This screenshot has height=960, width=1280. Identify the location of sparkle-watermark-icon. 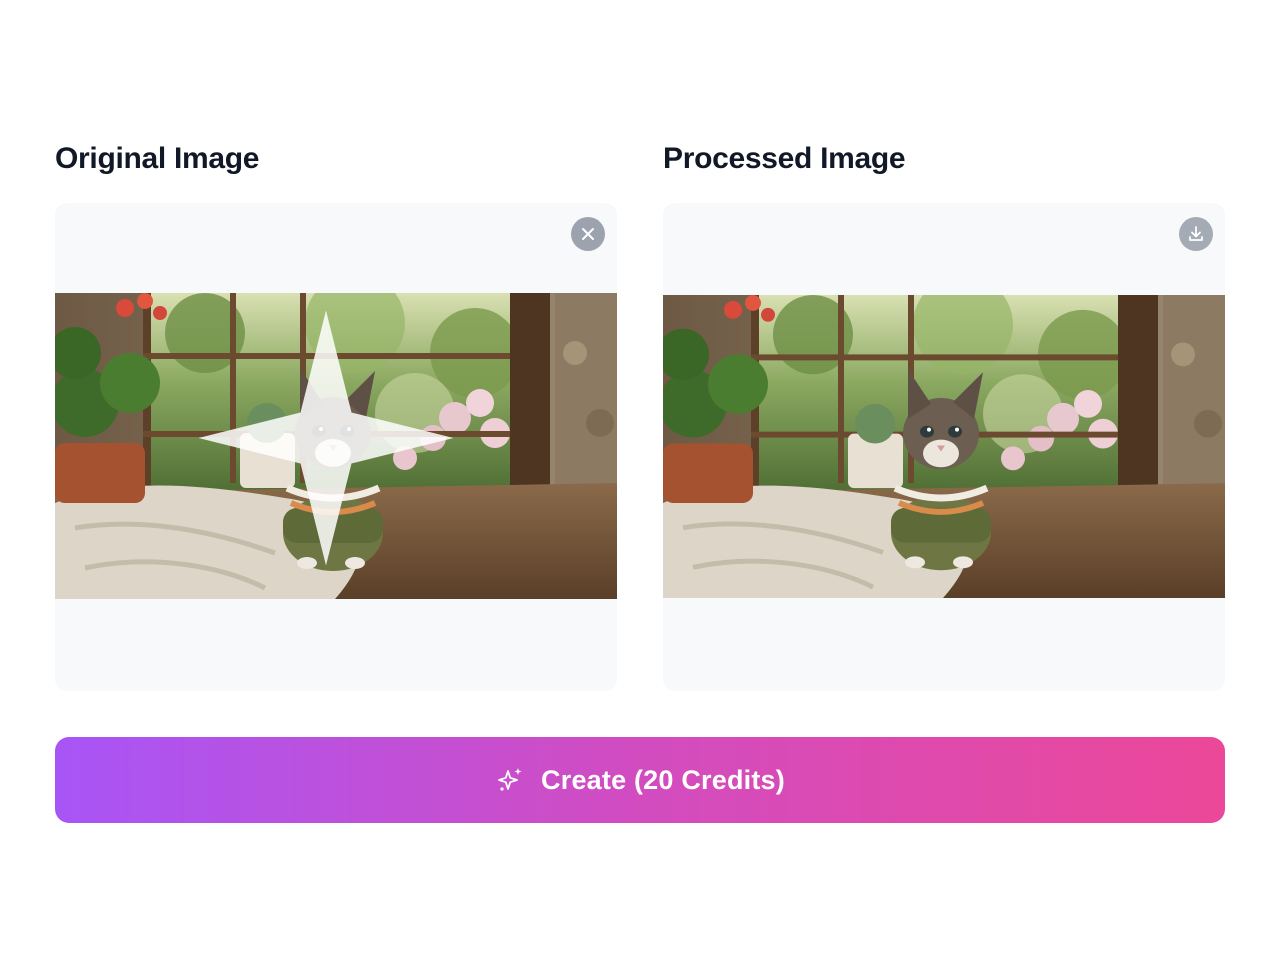
(326, 438).